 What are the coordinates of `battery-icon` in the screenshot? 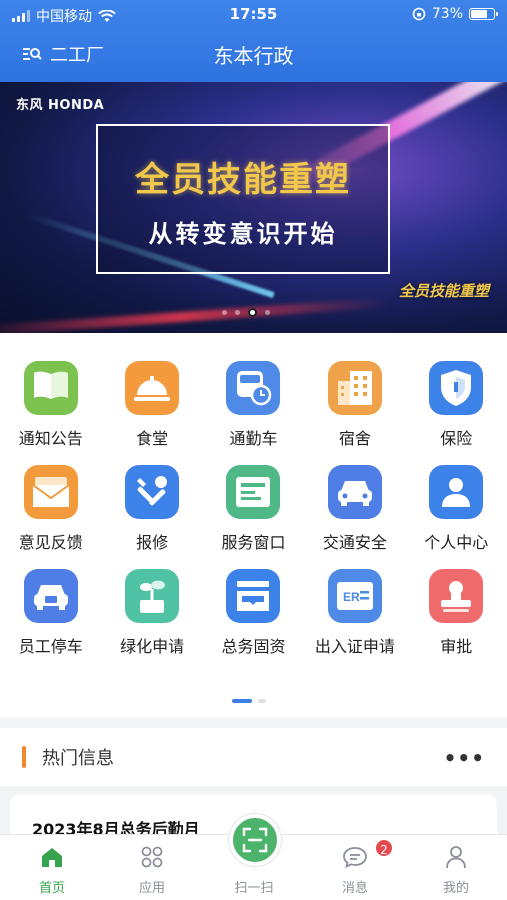 It's located at (483, 14).